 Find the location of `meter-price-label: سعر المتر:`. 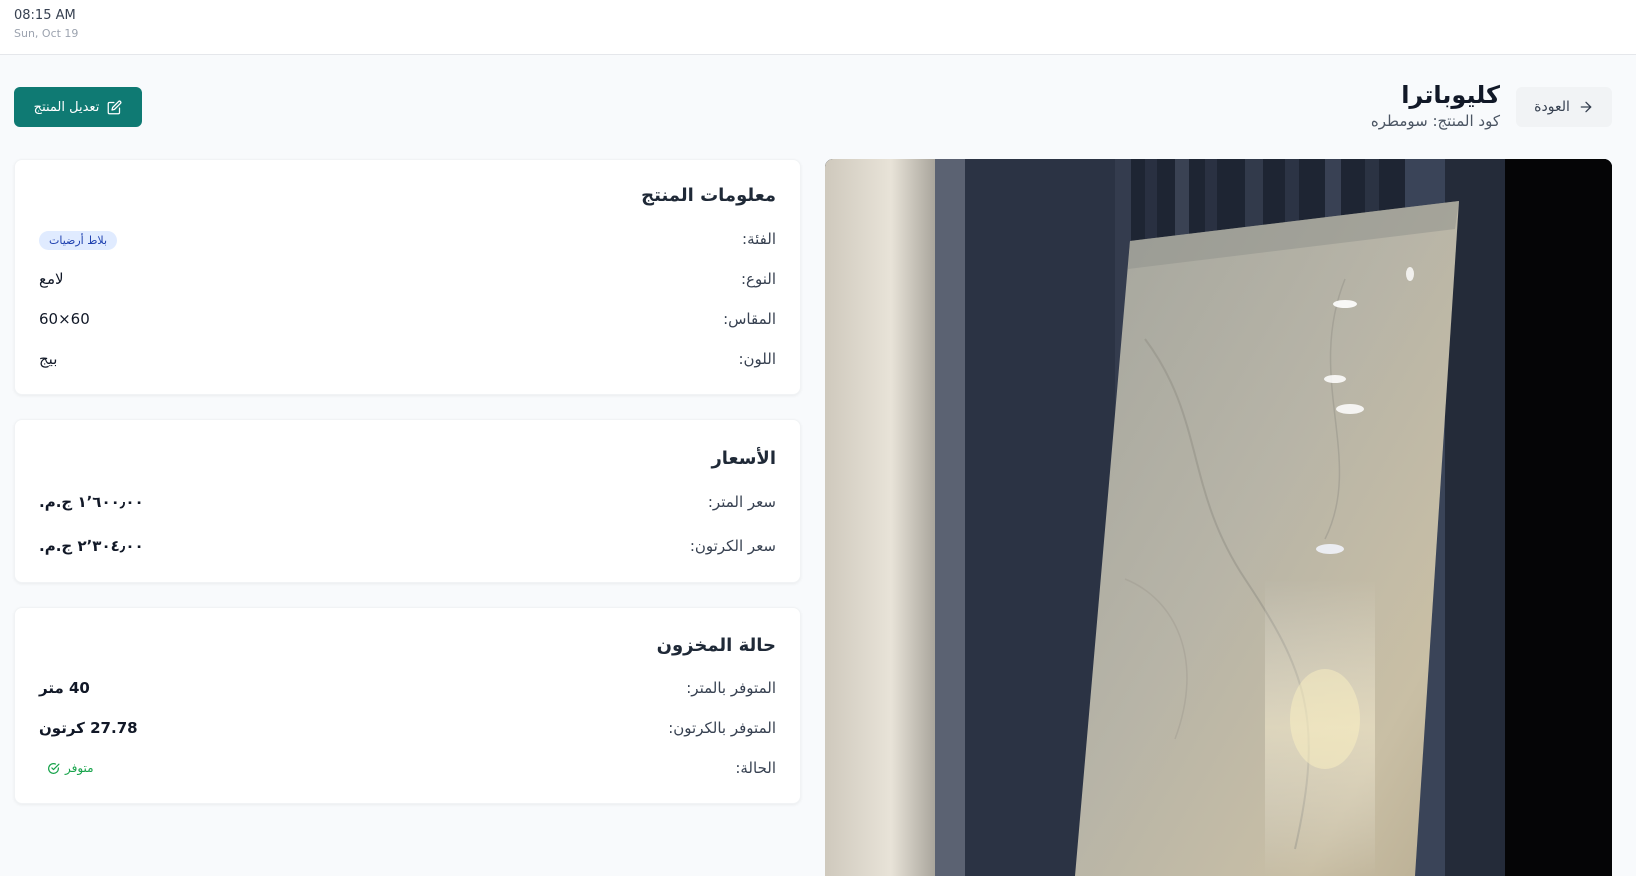

meter-price-label: سعر المتر: is located at coordinates (741, 502).